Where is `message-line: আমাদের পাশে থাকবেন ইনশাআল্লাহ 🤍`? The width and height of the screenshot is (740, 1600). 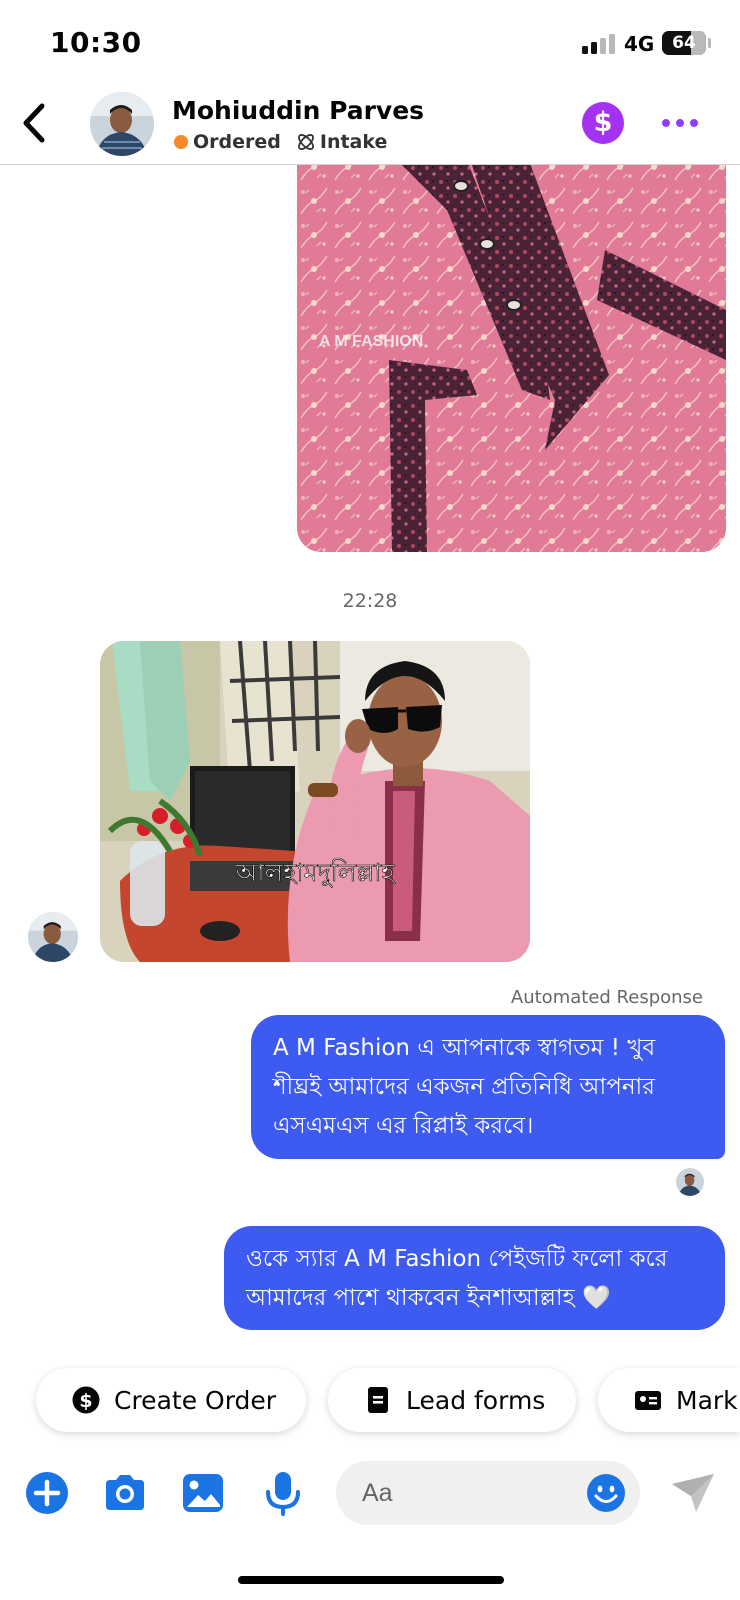
message-line: আমাদের পাশে থাকবেন ইনশাআল্লাহ 🤍 is located at coordinates (428, 1298).